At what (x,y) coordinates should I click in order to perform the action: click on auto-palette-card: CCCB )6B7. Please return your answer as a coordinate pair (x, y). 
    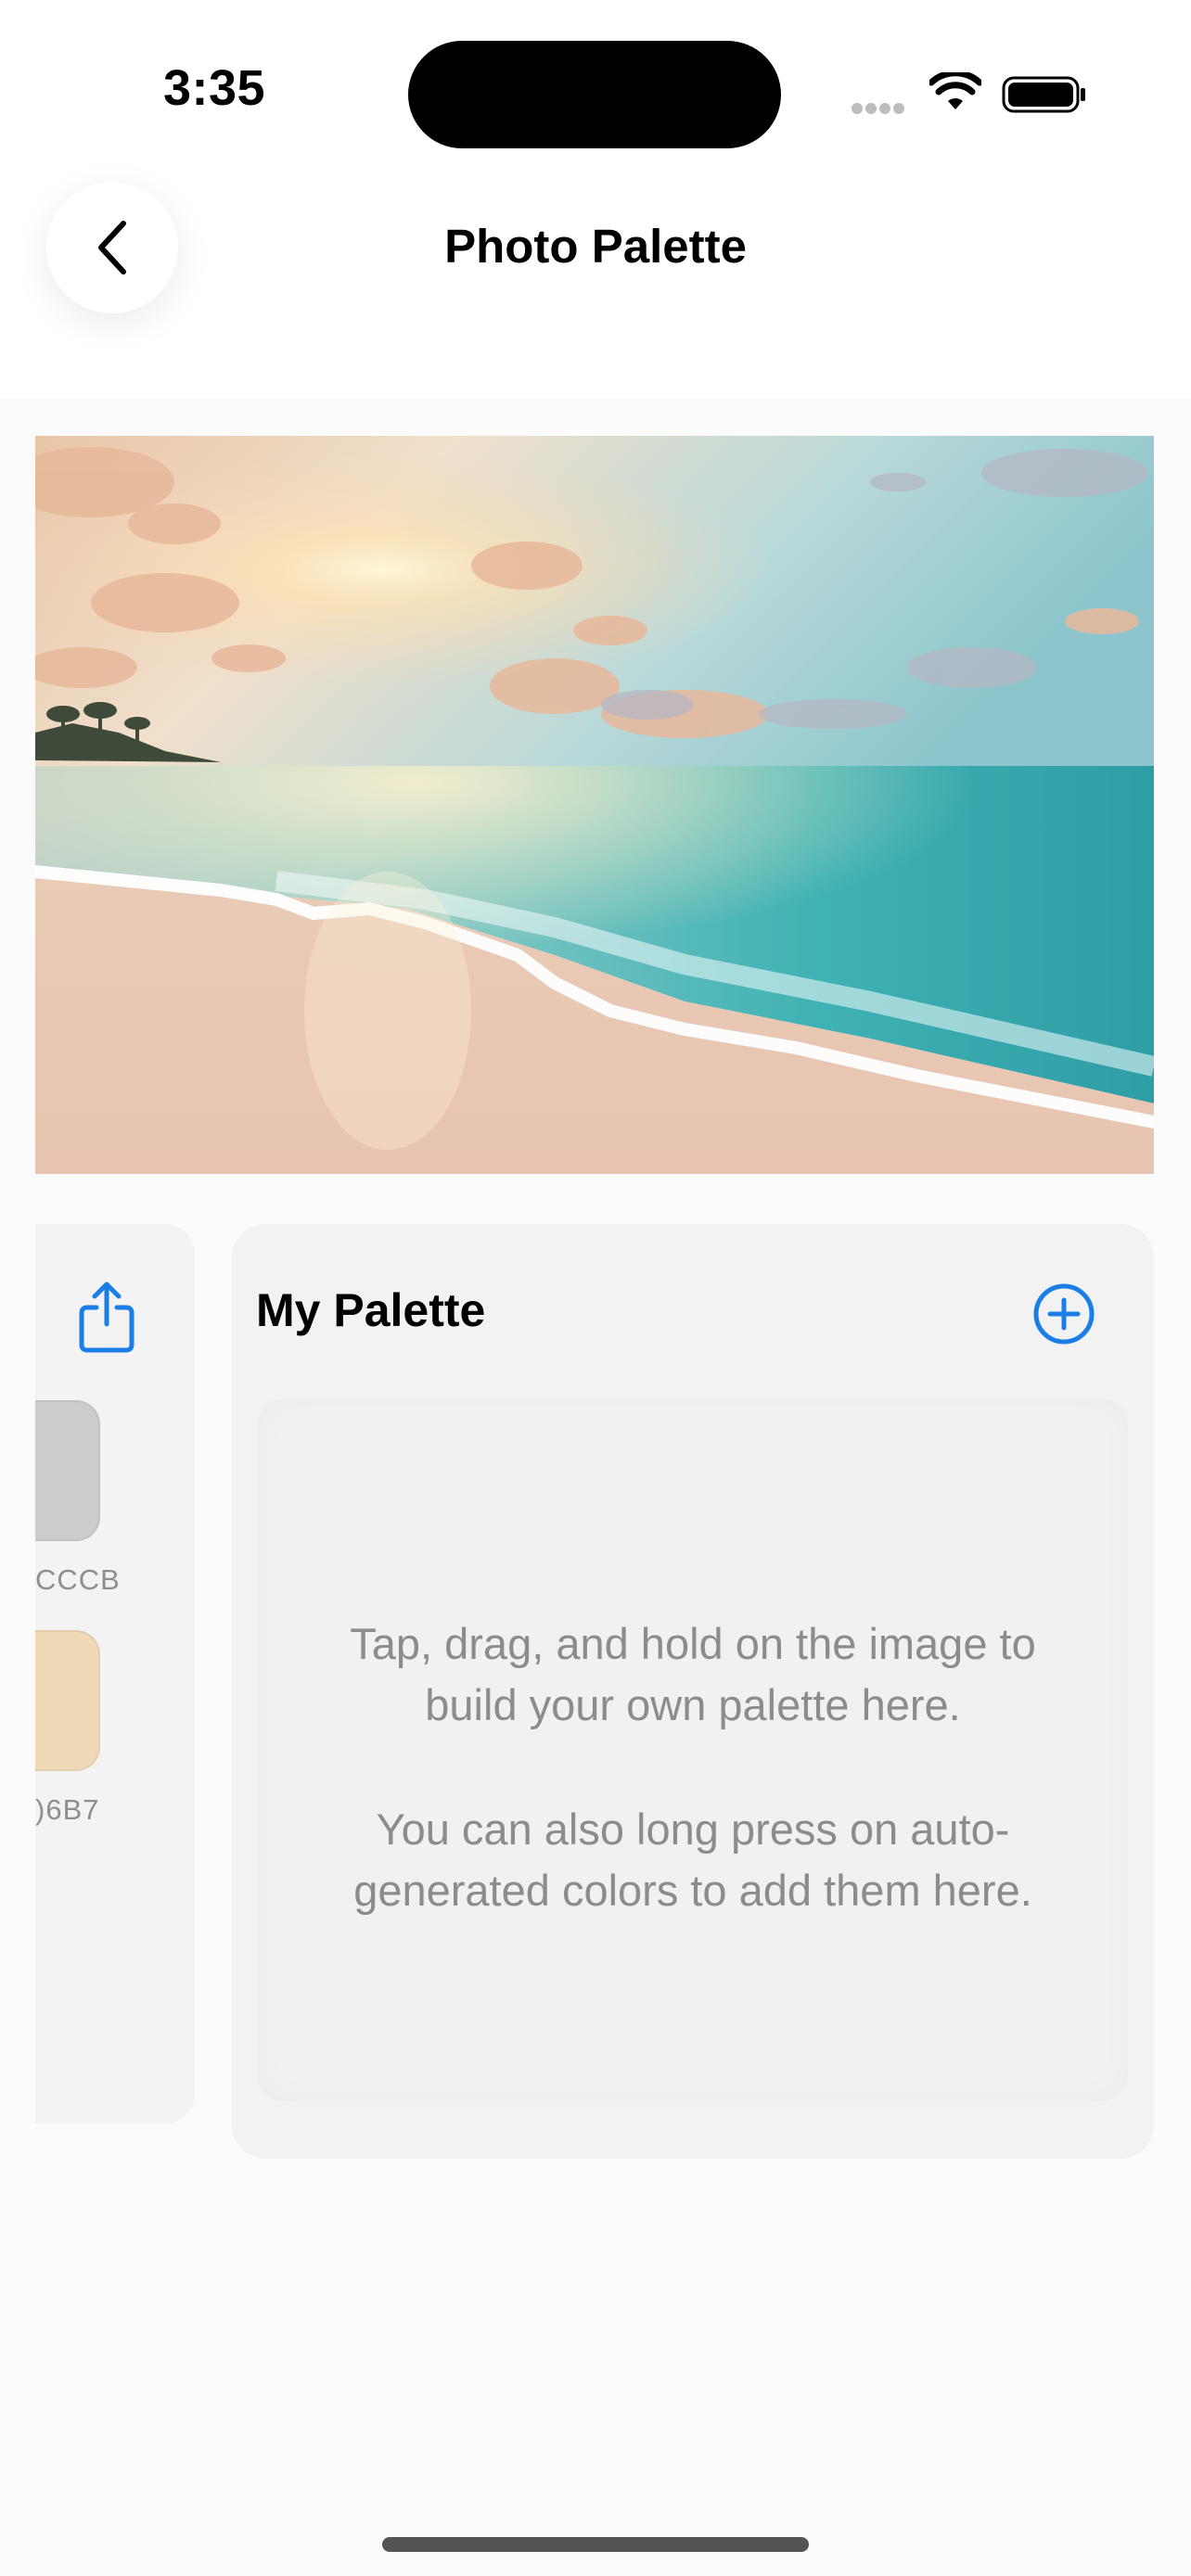
    Looking at the image, I should click on (115, 1673).